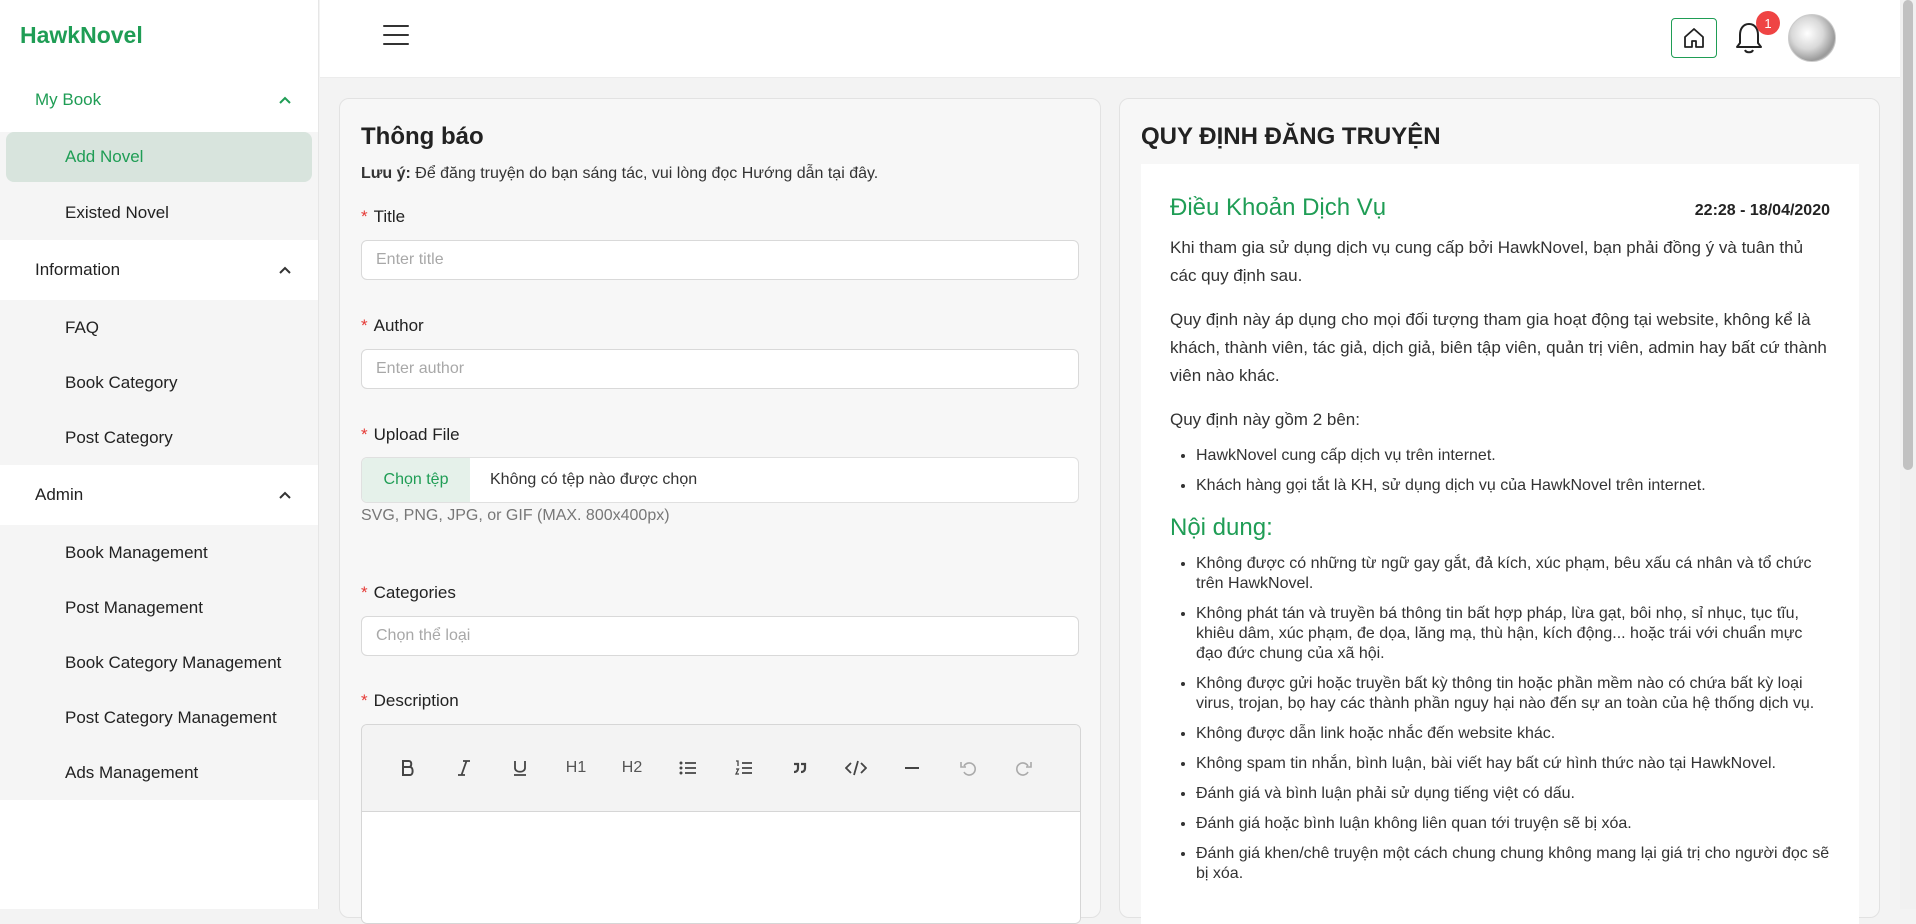 The width and height of the screenshot is (1916, 924). I want to click on bold-icon, so click(408, 768).